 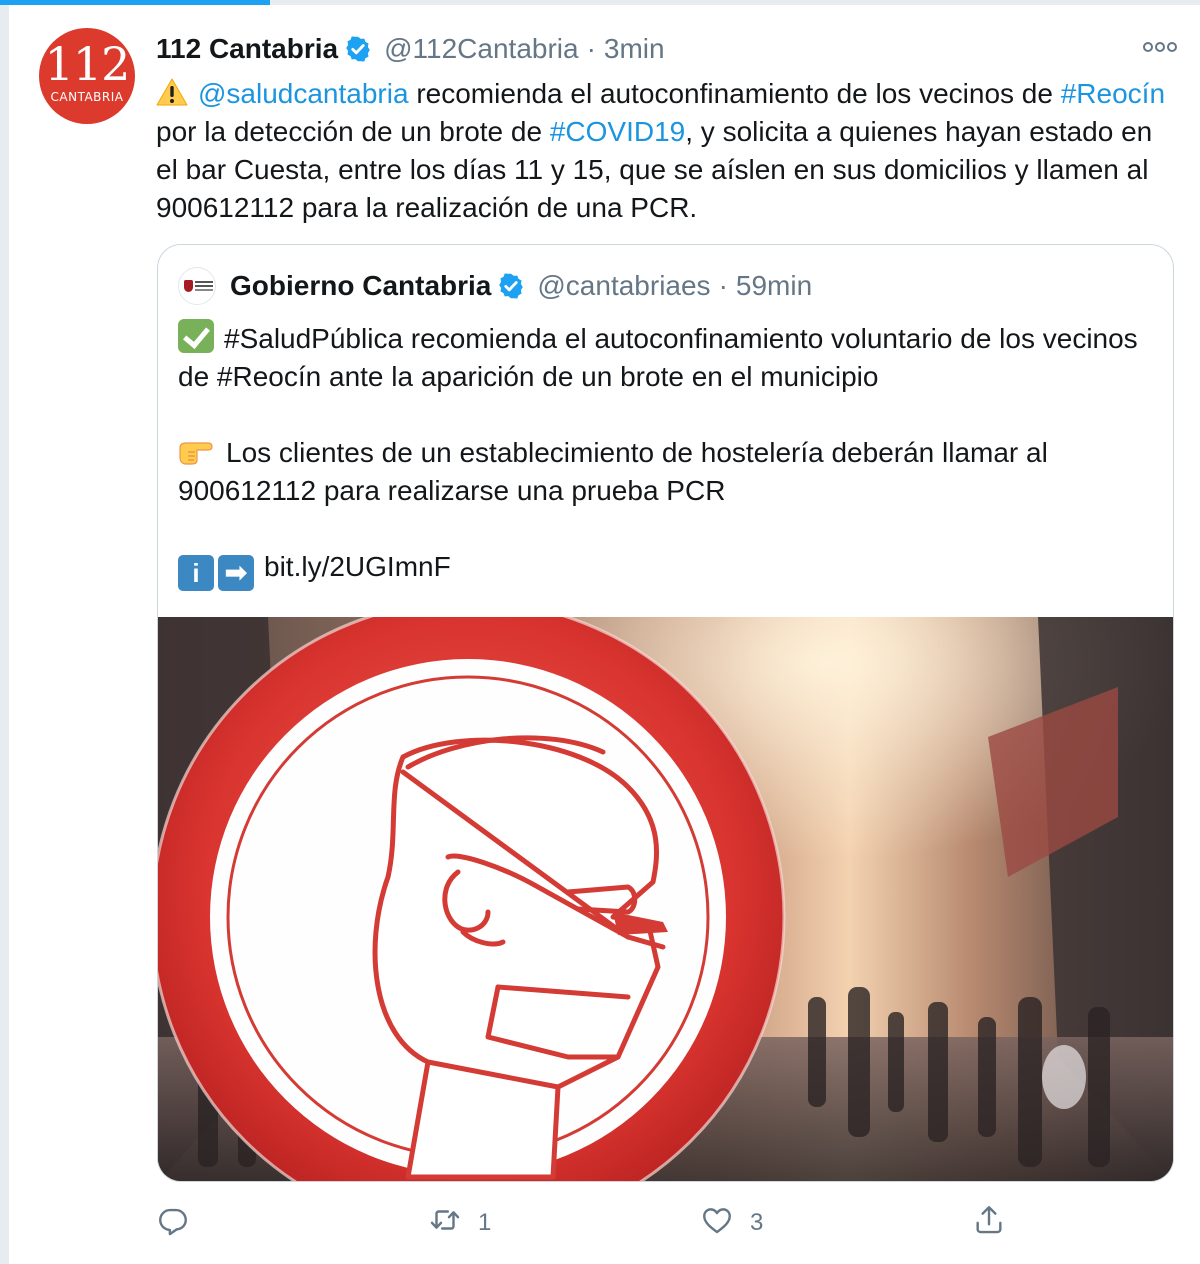 What do you see at coordinates (717, 1223) in the screenshot?
I see `like-icon` at bounding box center [717, 1223].